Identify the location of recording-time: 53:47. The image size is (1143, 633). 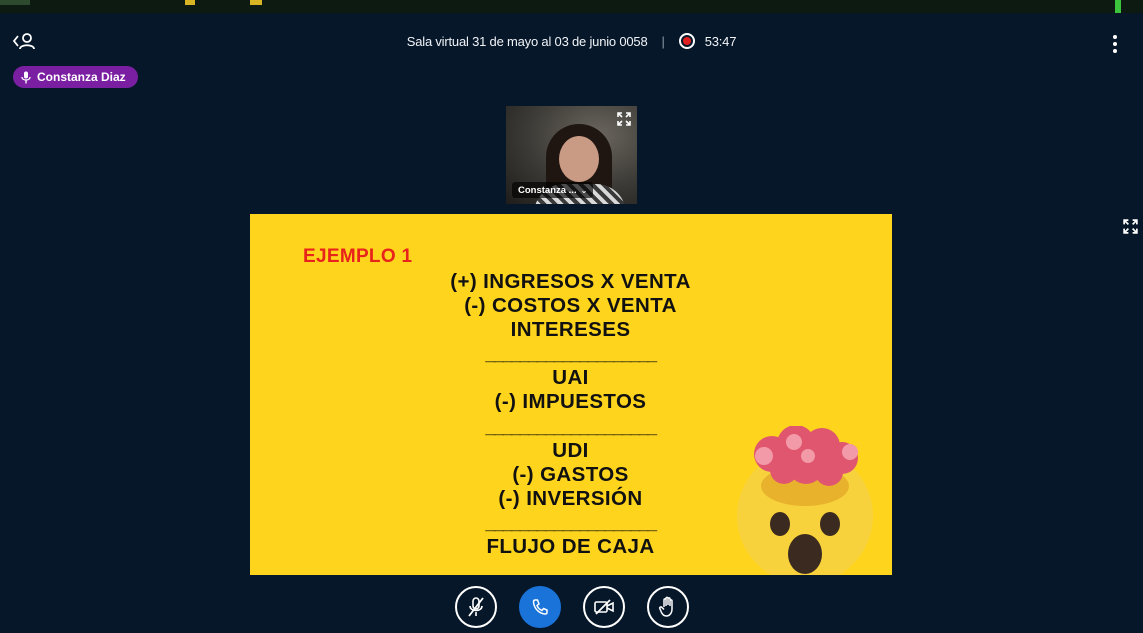
(720, 41).